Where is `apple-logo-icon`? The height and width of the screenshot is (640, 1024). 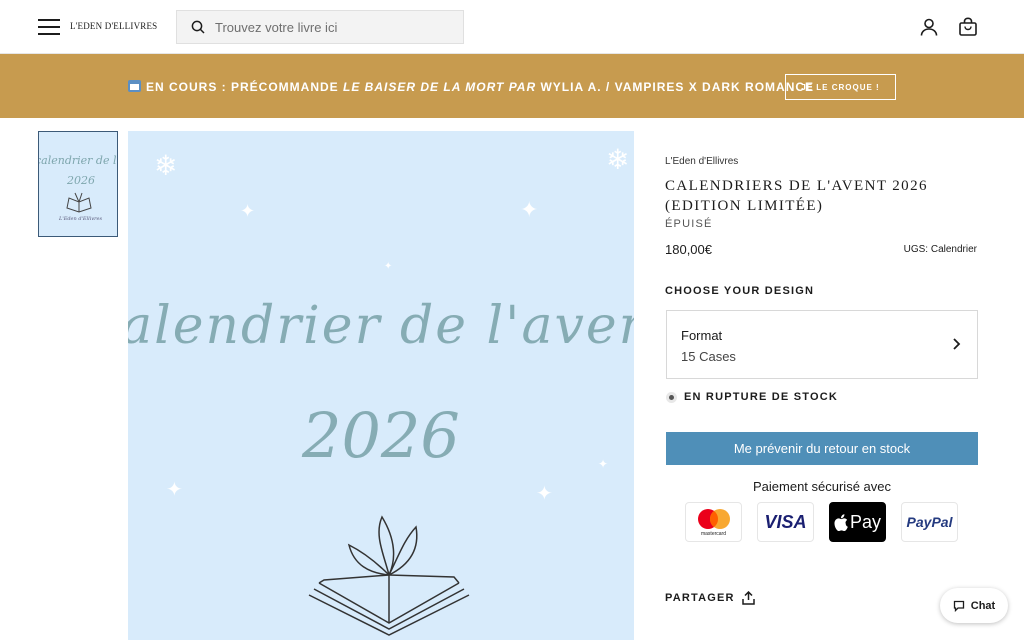 apple-logo-icon is located at coordinates (841, 522).